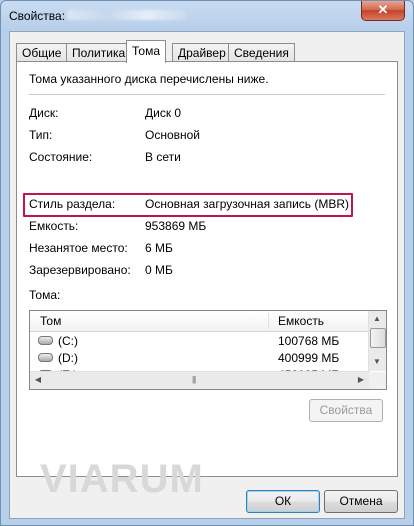  What do you see at coordinates (378, 338) in the screenshot?
I see `scrollbar-thumb` at bounding box center [378, 338].